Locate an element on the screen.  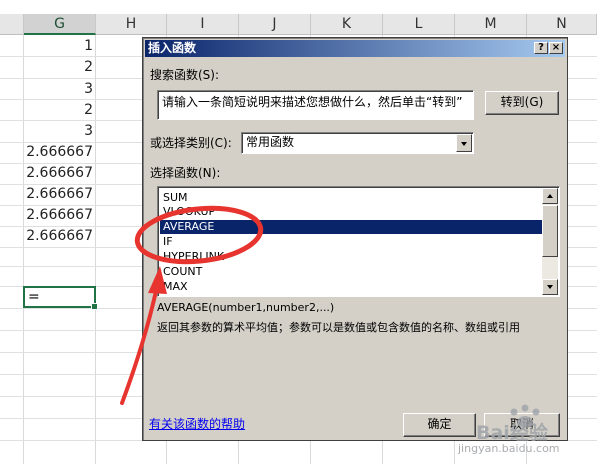
scroll-up-button is located at coordinates (550, 196).